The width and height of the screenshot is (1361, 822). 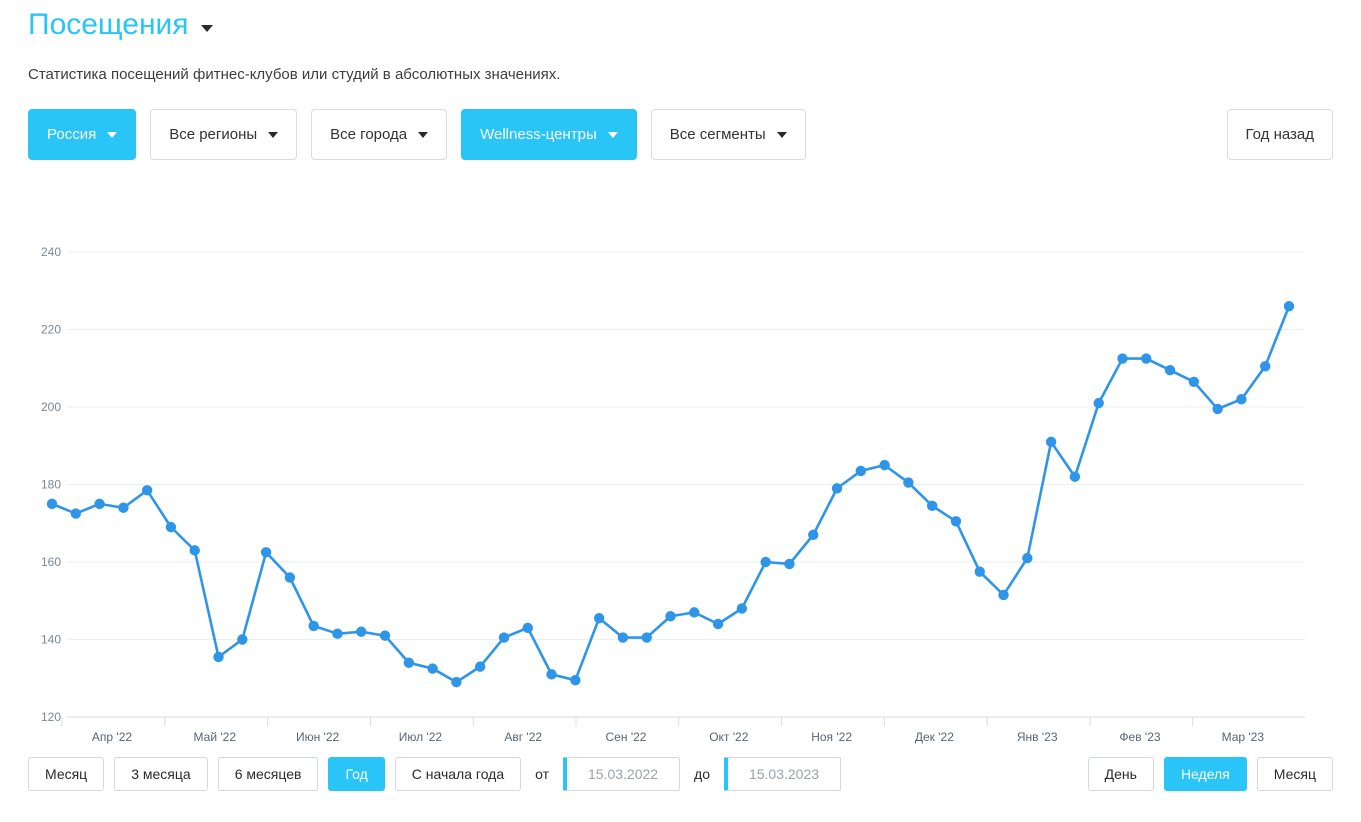 I want to click on y-axis-tick-label: 140, so click(x=51, y=640).